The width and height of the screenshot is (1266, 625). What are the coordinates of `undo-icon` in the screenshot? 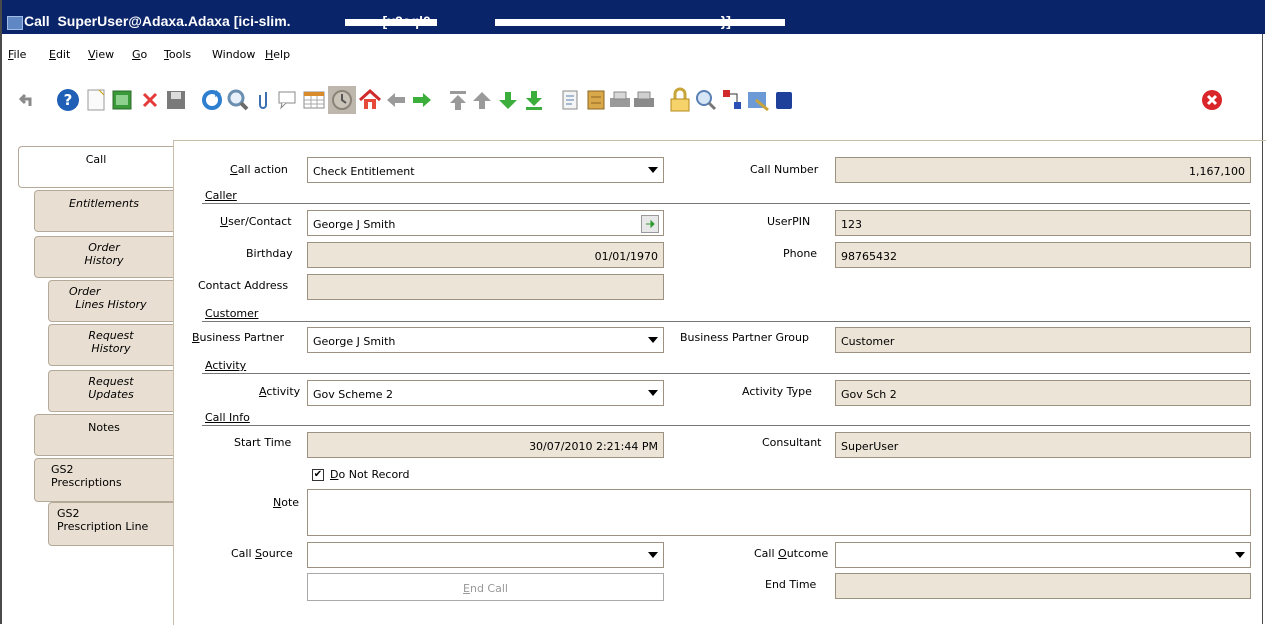 It's located at (26, 100).